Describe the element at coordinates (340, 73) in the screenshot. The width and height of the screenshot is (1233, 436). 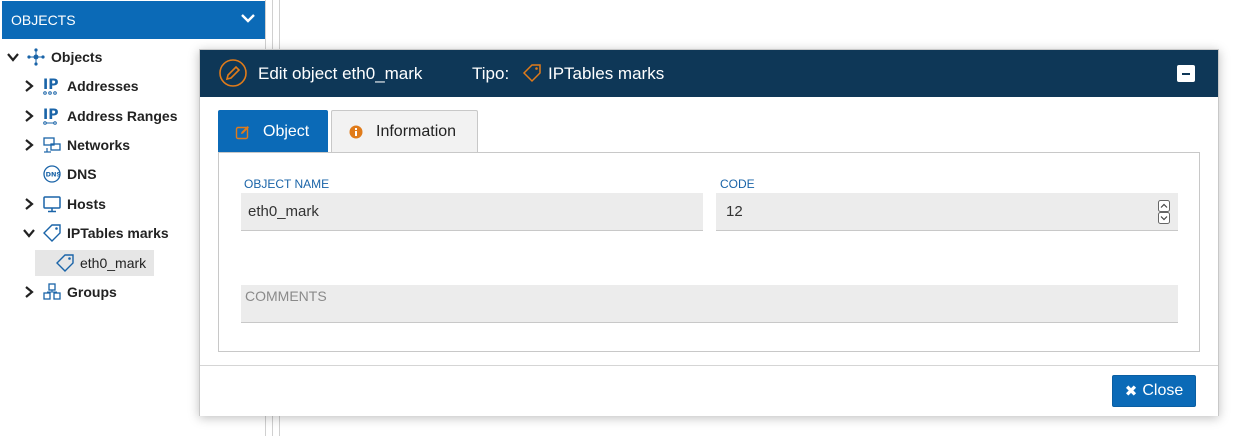
I see `dialog-title: Edit object eth0_mark` at that location.